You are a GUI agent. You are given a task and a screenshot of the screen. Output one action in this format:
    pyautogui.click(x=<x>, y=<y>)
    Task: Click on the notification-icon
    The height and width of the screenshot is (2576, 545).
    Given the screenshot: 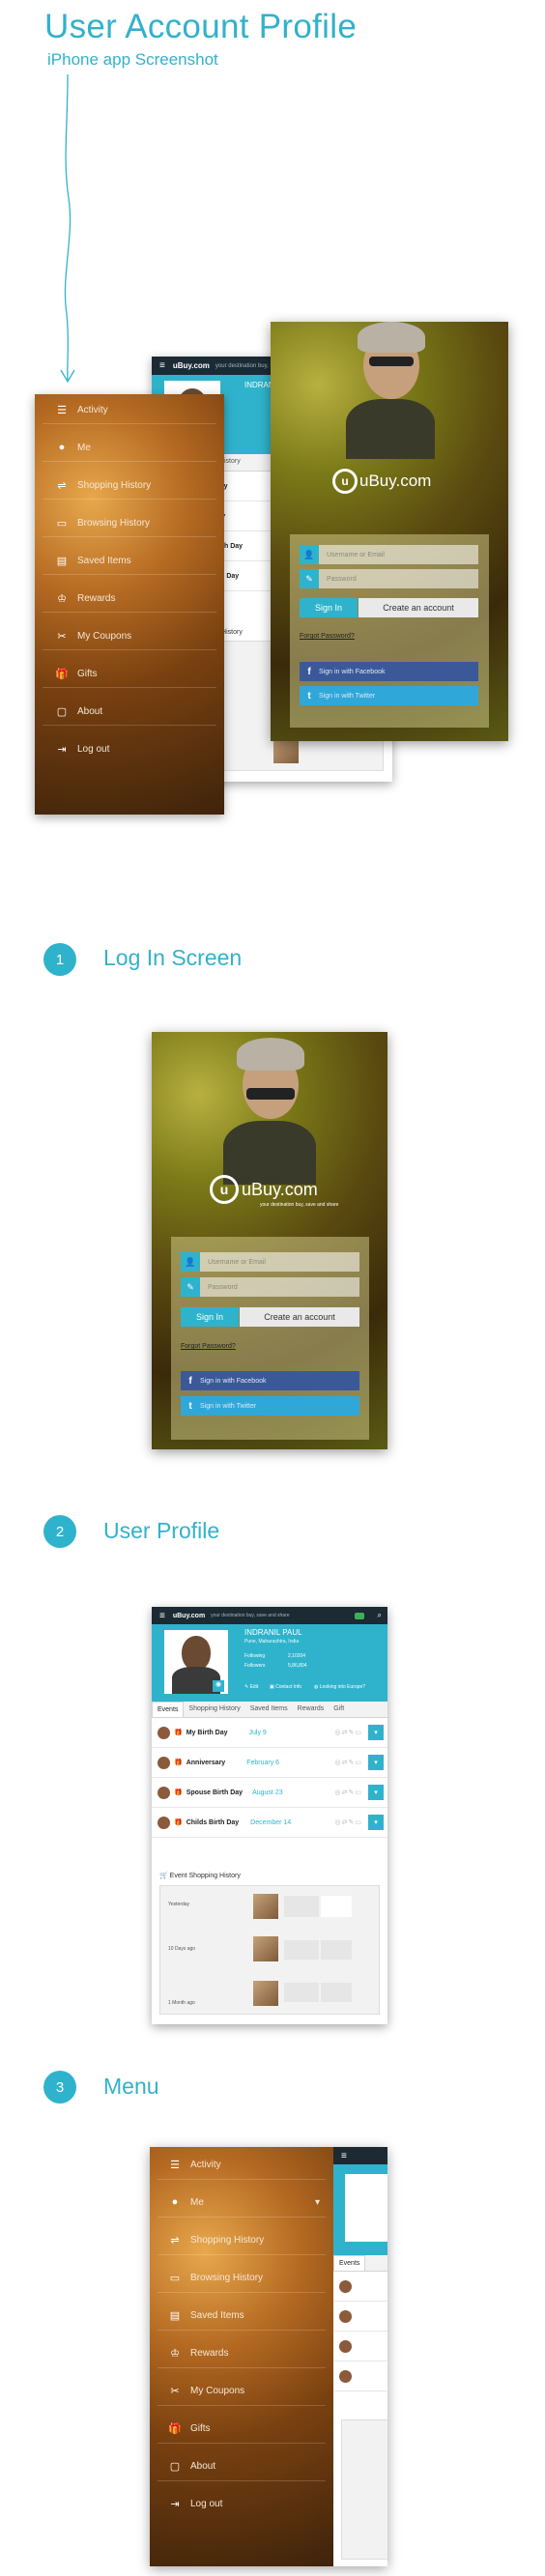 What is the action you would take?
    pyautogui.click(x=359, y=1616)
    